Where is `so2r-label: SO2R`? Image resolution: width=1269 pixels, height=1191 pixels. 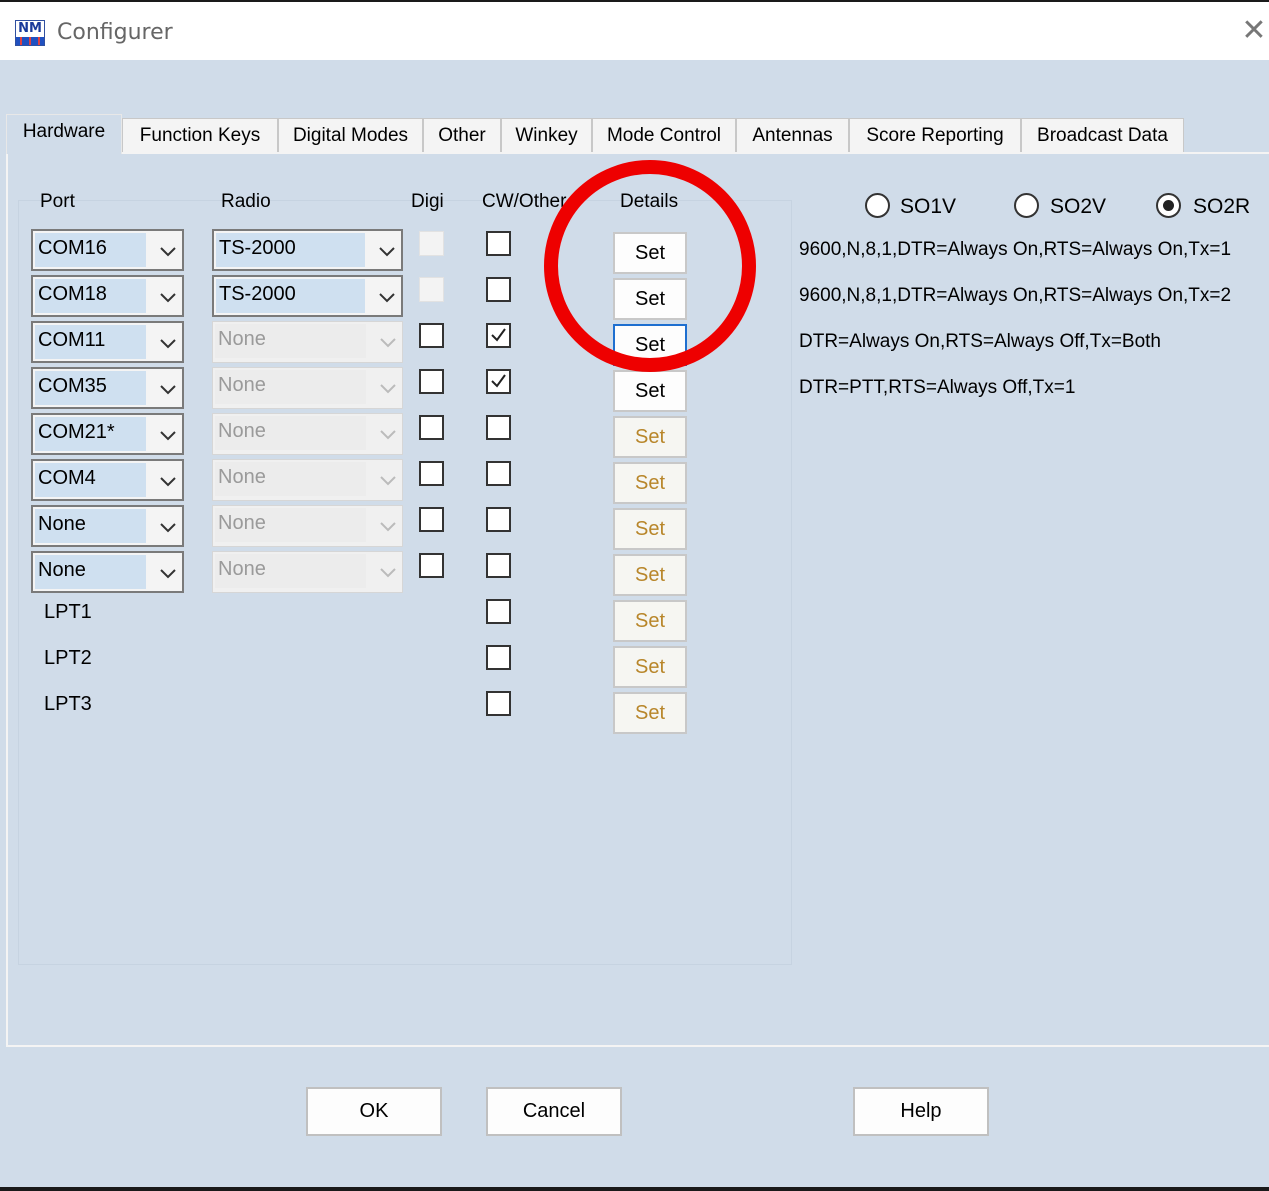 so2r-label: SO2R is located at coordinates (1222, 206).